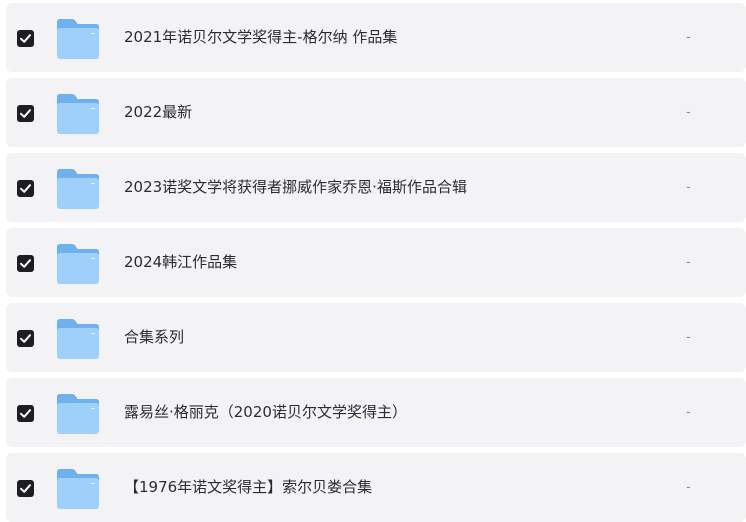 This screenshot has height=522, width=746. I want to click on file-row: 2022最新 -, so click(376, 112).